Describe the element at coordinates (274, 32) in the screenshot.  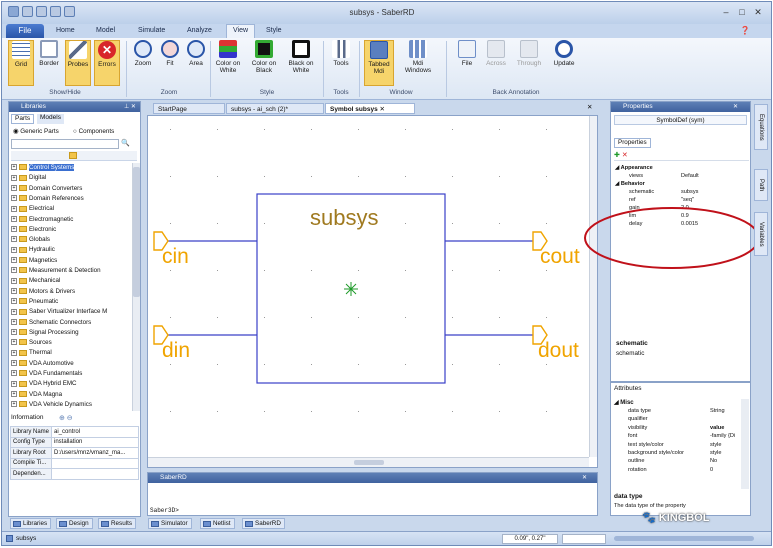
I see `tab-style: Style` at that location.